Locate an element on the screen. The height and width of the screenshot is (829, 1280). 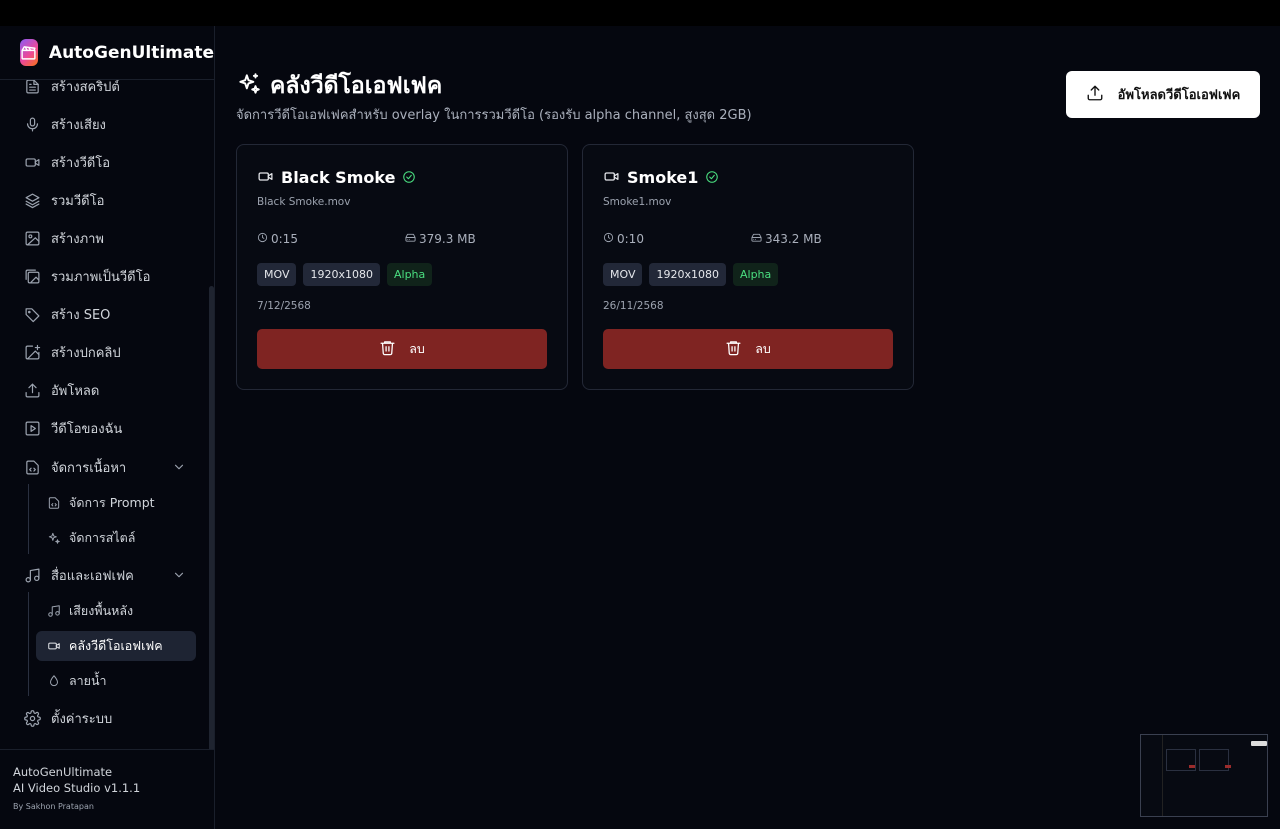
sidebar-item-settings: ตั้งค่าระบบ is located at coordinates (67, 718).